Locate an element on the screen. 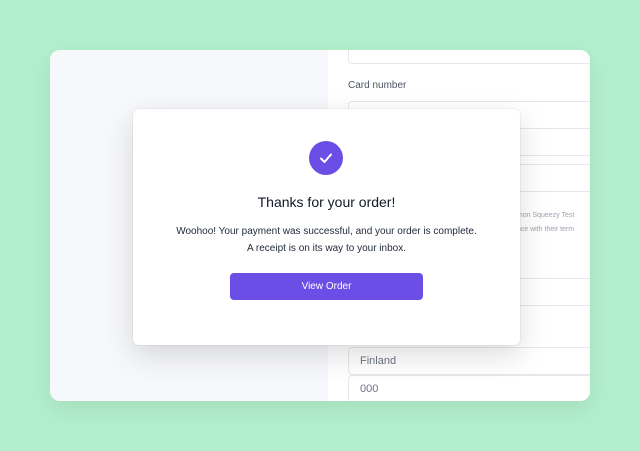 The height and width of the screenshot is (451, 640). country-select: Finland is located at coordinates (469, 361).